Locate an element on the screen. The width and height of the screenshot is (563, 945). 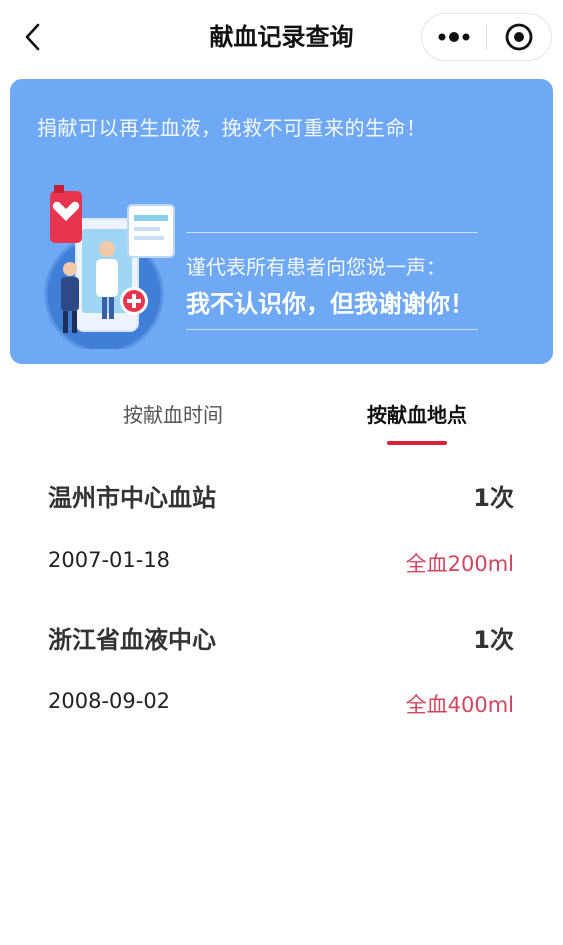
close-miniprogram-button is located at coordinates (519, 37).